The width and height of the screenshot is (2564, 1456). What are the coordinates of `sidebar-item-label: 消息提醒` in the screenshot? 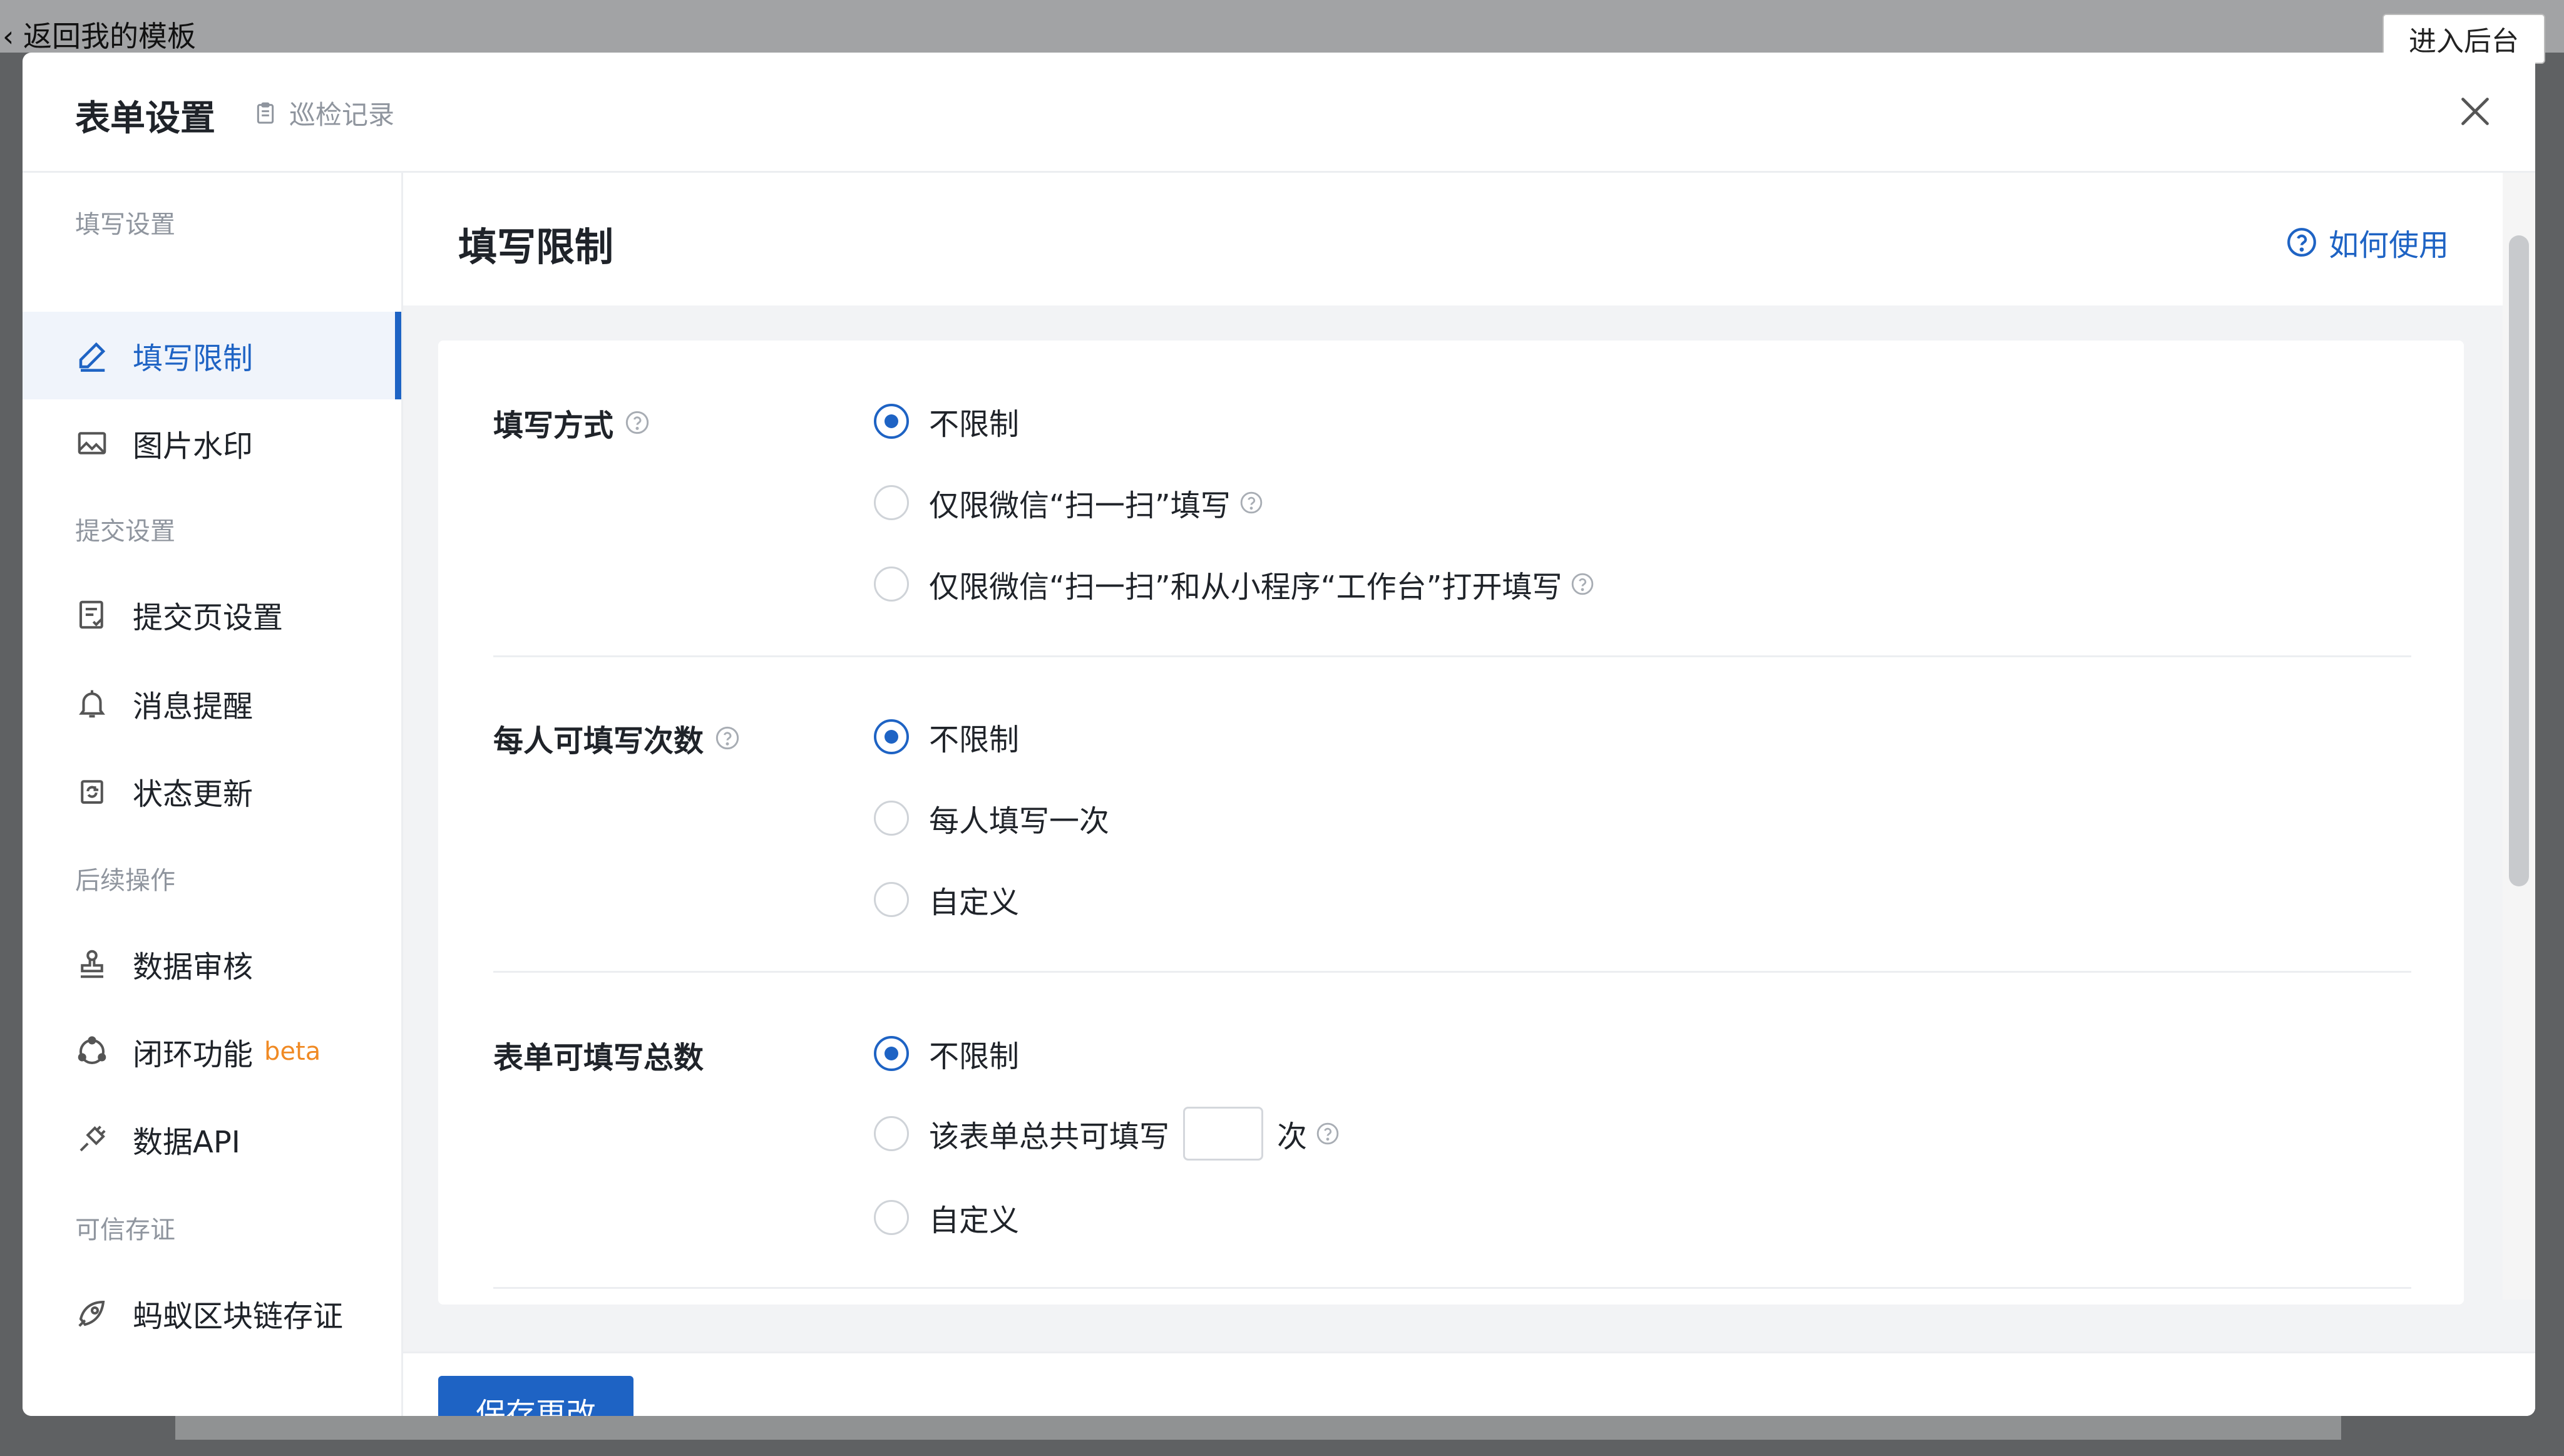 It's located at (193, 707).